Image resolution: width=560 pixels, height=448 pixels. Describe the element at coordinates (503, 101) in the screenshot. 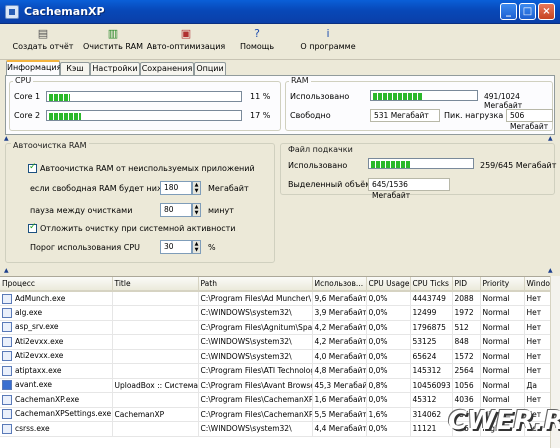

I see `ram-used-value: 491/1024 Мегабайт` at that location.